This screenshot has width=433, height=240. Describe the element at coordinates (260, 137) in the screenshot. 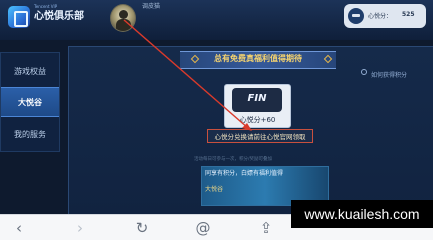

I see `redeem-note: 心悦分兑换请前往心悦官网领取` at that location.